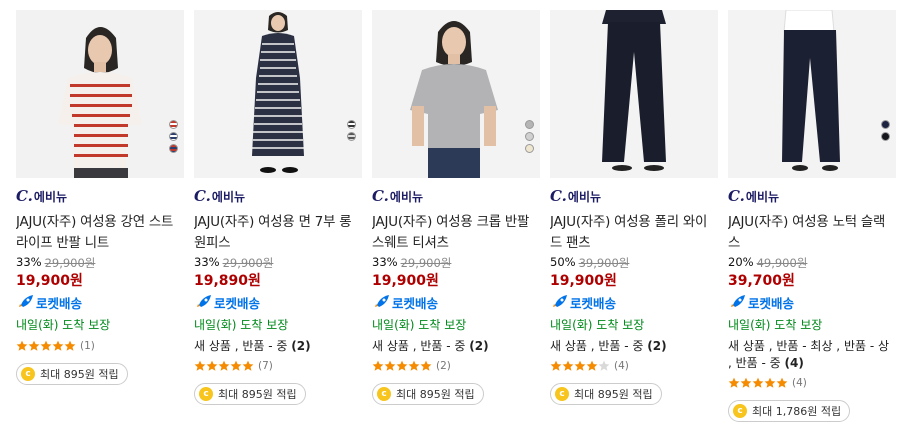  I want to click on discount-row: 50% 39,900원, so click(634, 263).